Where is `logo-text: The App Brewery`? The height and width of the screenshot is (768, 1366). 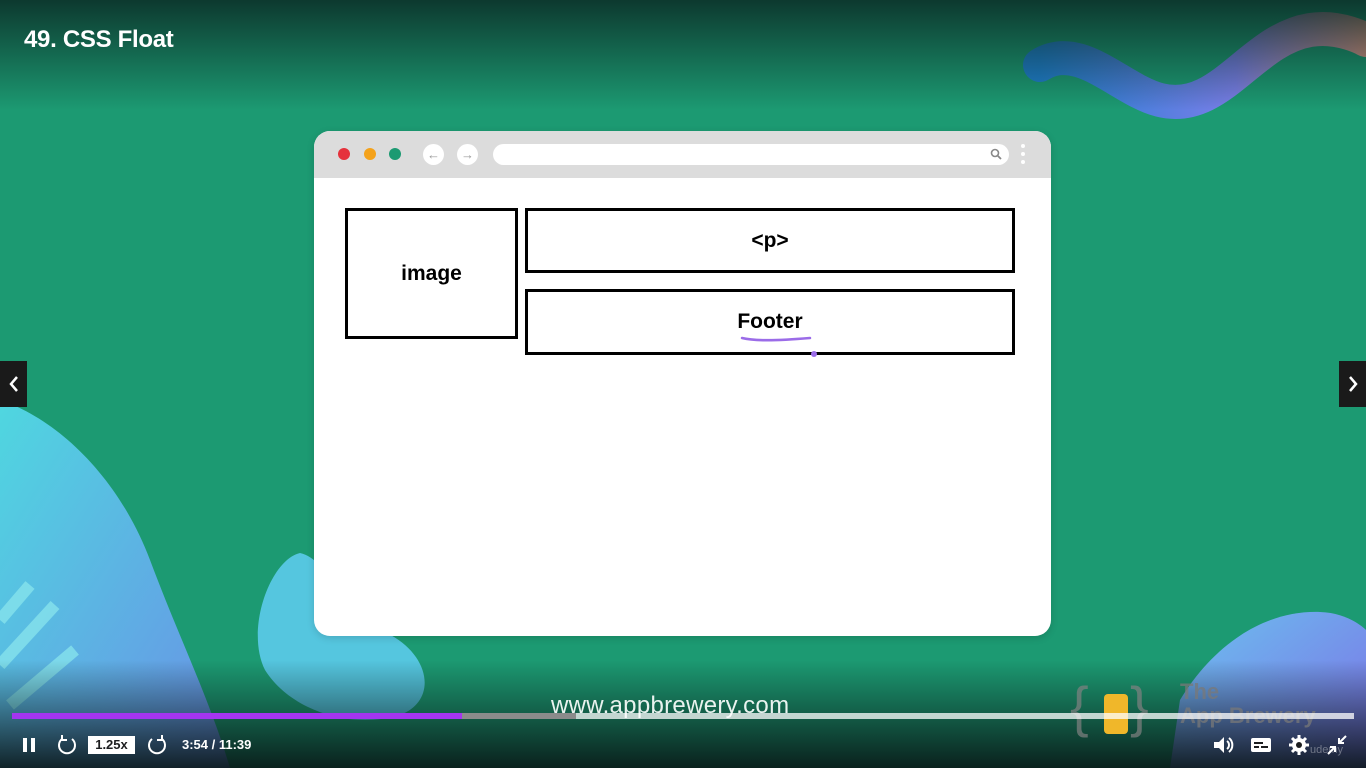 logo-text: The App Brewery is located at coordinates (1248, 704).